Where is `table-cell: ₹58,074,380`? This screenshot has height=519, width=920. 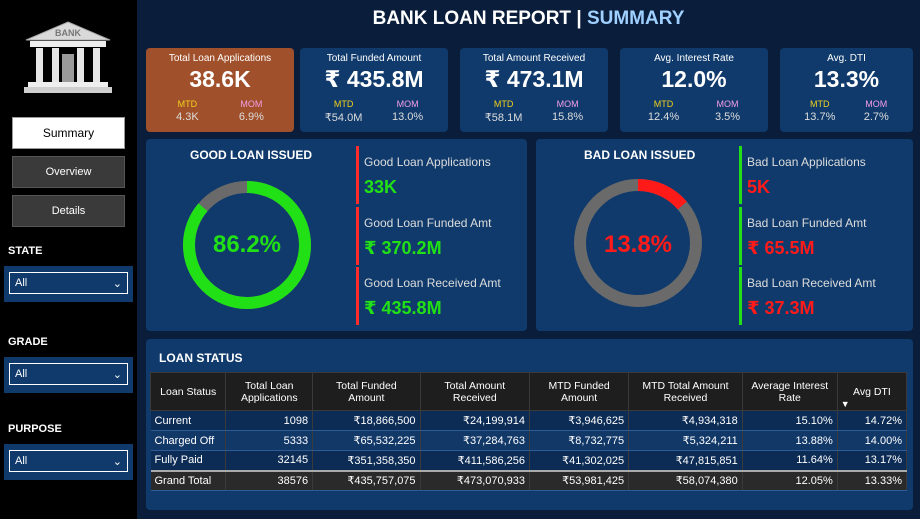
table-cell: ₹58,074,380 is located at coordinates (685, 480).